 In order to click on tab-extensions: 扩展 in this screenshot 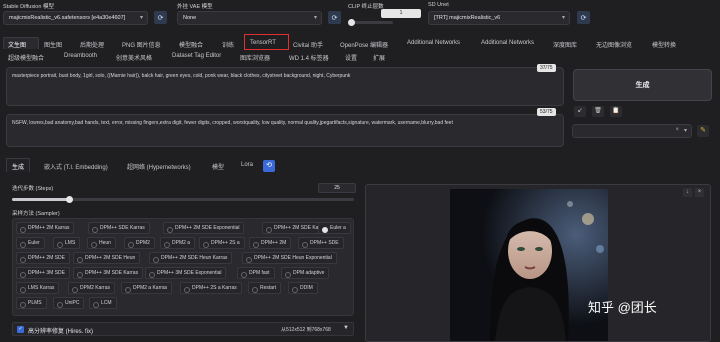, I will do `click(379, 57)`.